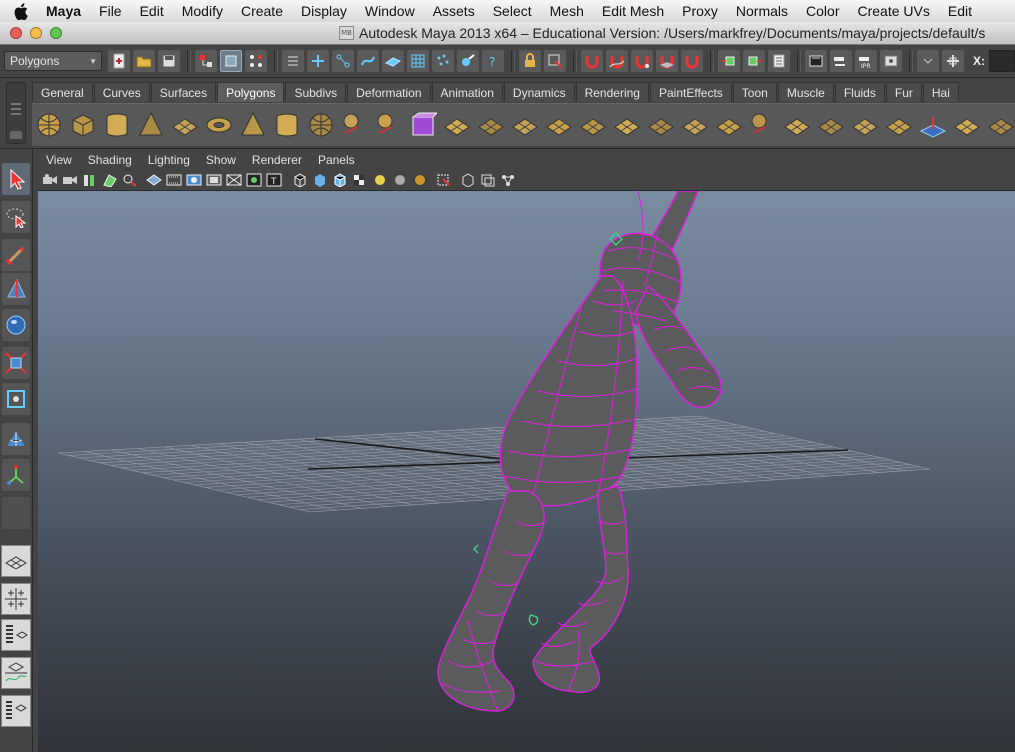 This screenshot has height=752, width=1015. I want to click on image-plane-icon, so click(110, 180).